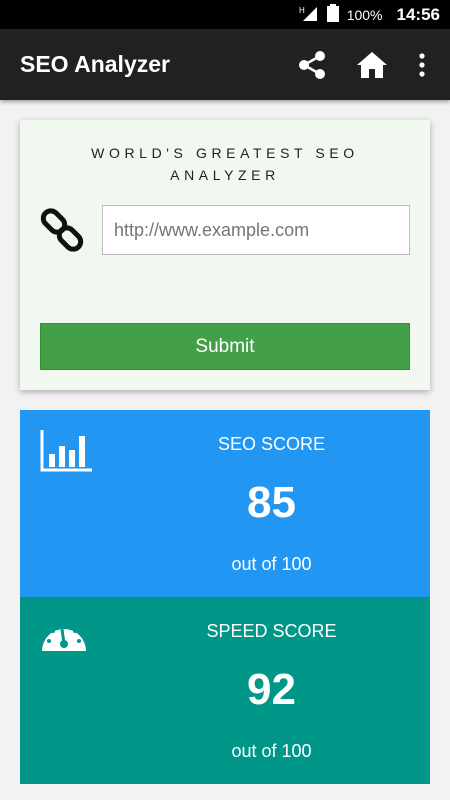  I want to click on battery-icon, so click(332, 14).